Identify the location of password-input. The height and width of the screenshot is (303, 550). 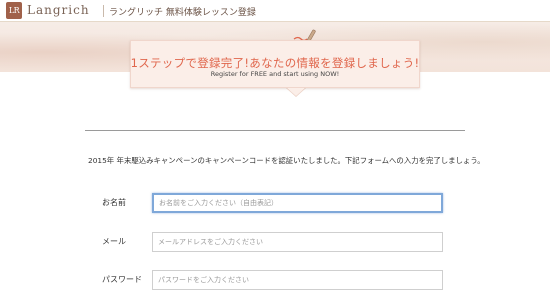
(297, 280).